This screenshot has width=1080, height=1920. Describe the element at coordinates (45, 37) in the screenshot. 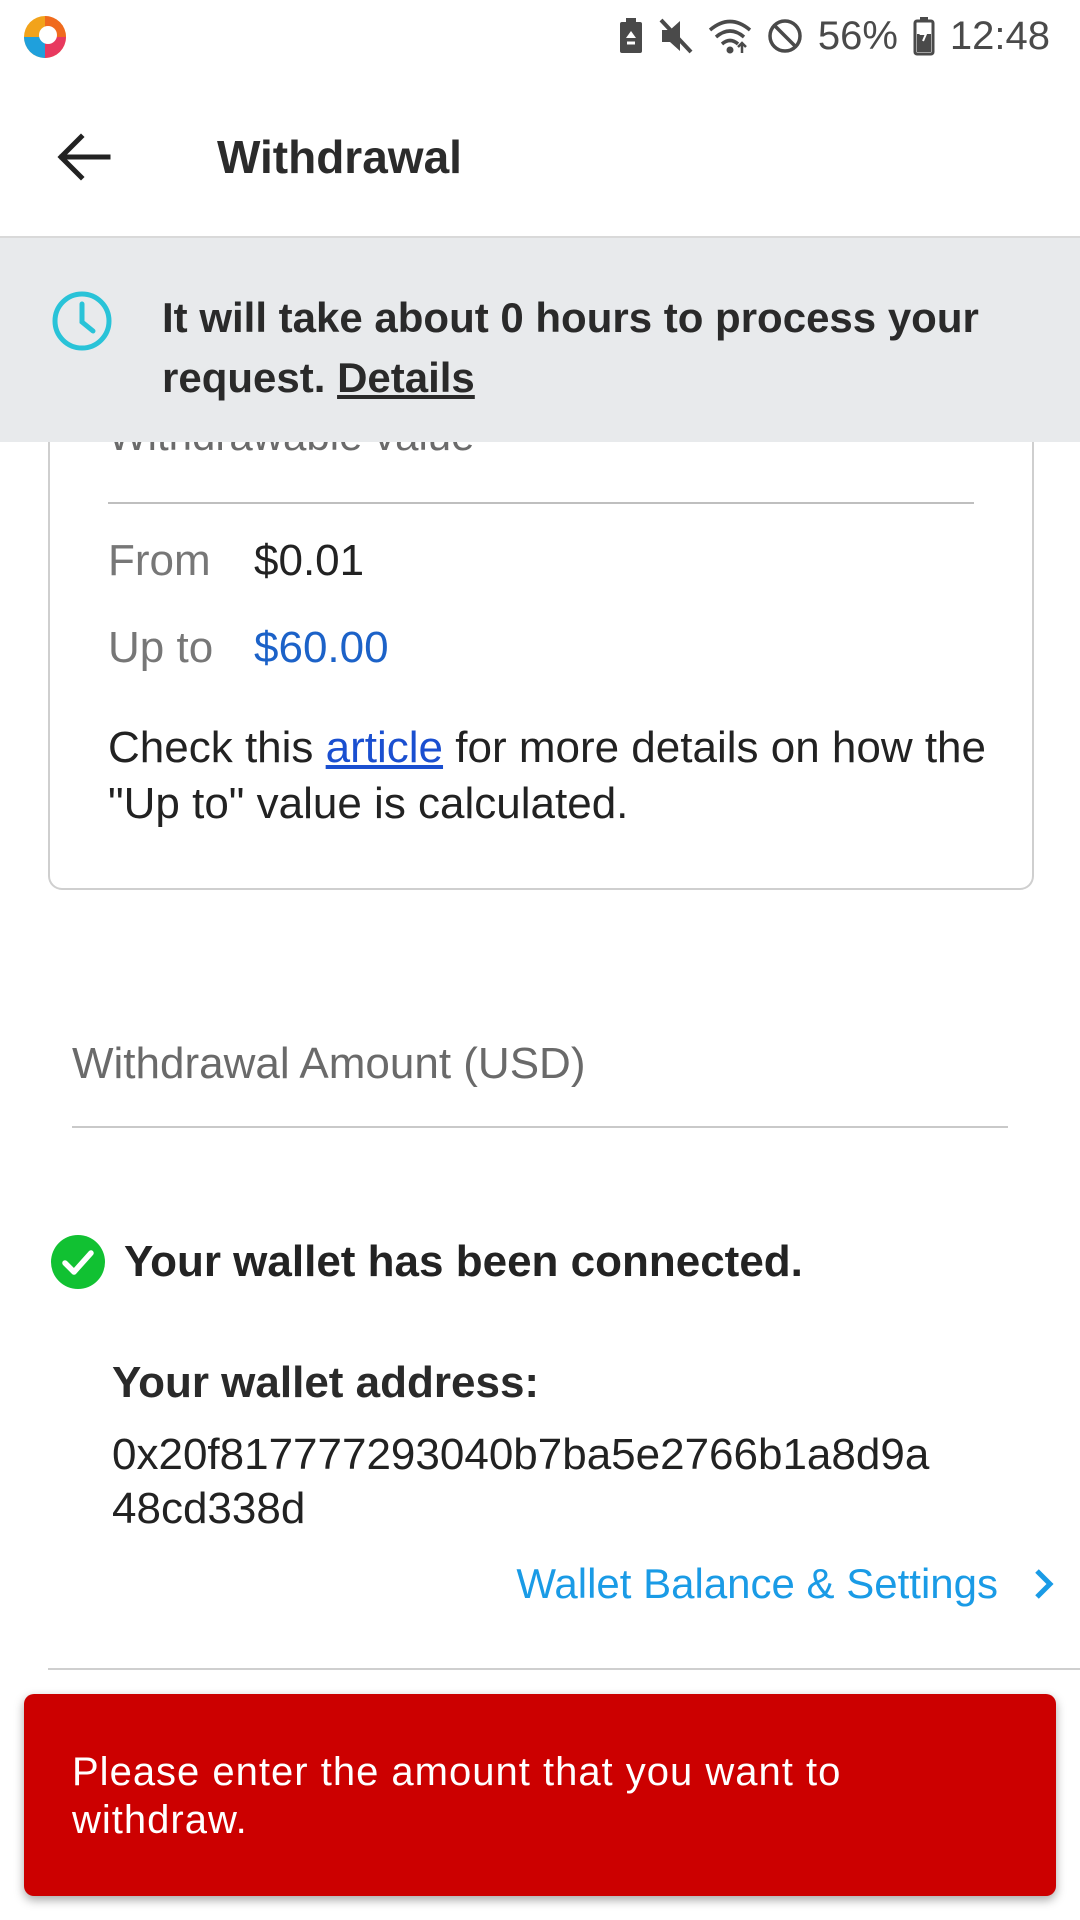

I see `app-logo-icon` at that location.